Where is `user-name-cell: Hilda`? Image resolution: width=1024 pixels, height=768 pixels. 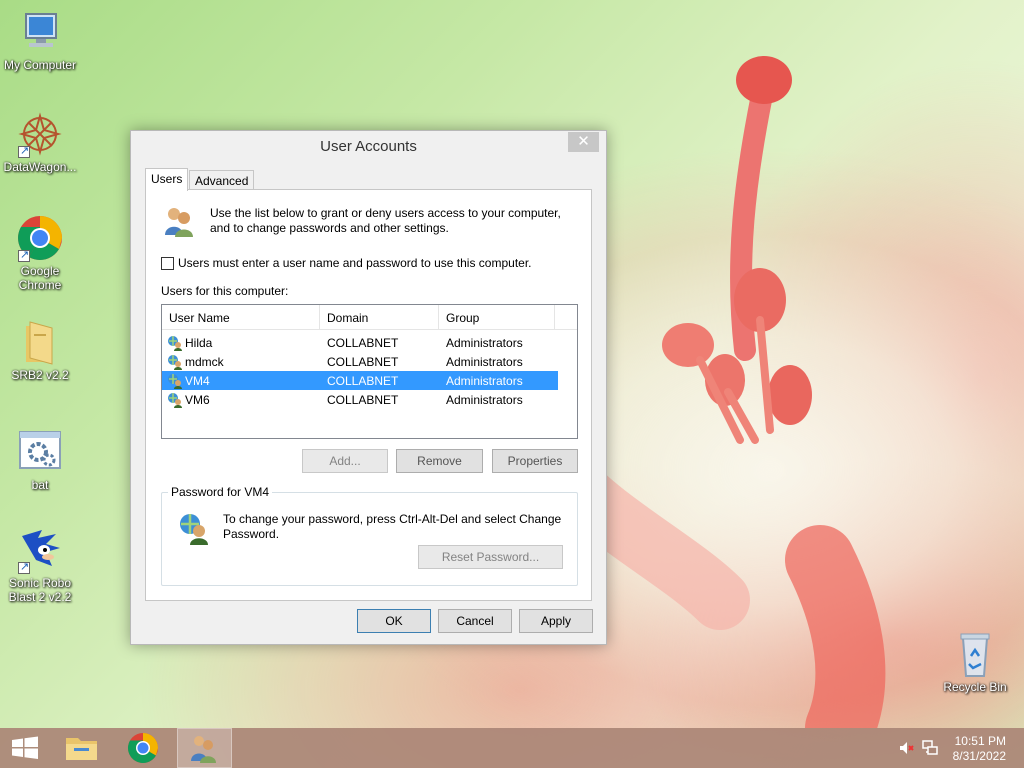 user-name-cell: Hilda is located at coordinates (199, 342).